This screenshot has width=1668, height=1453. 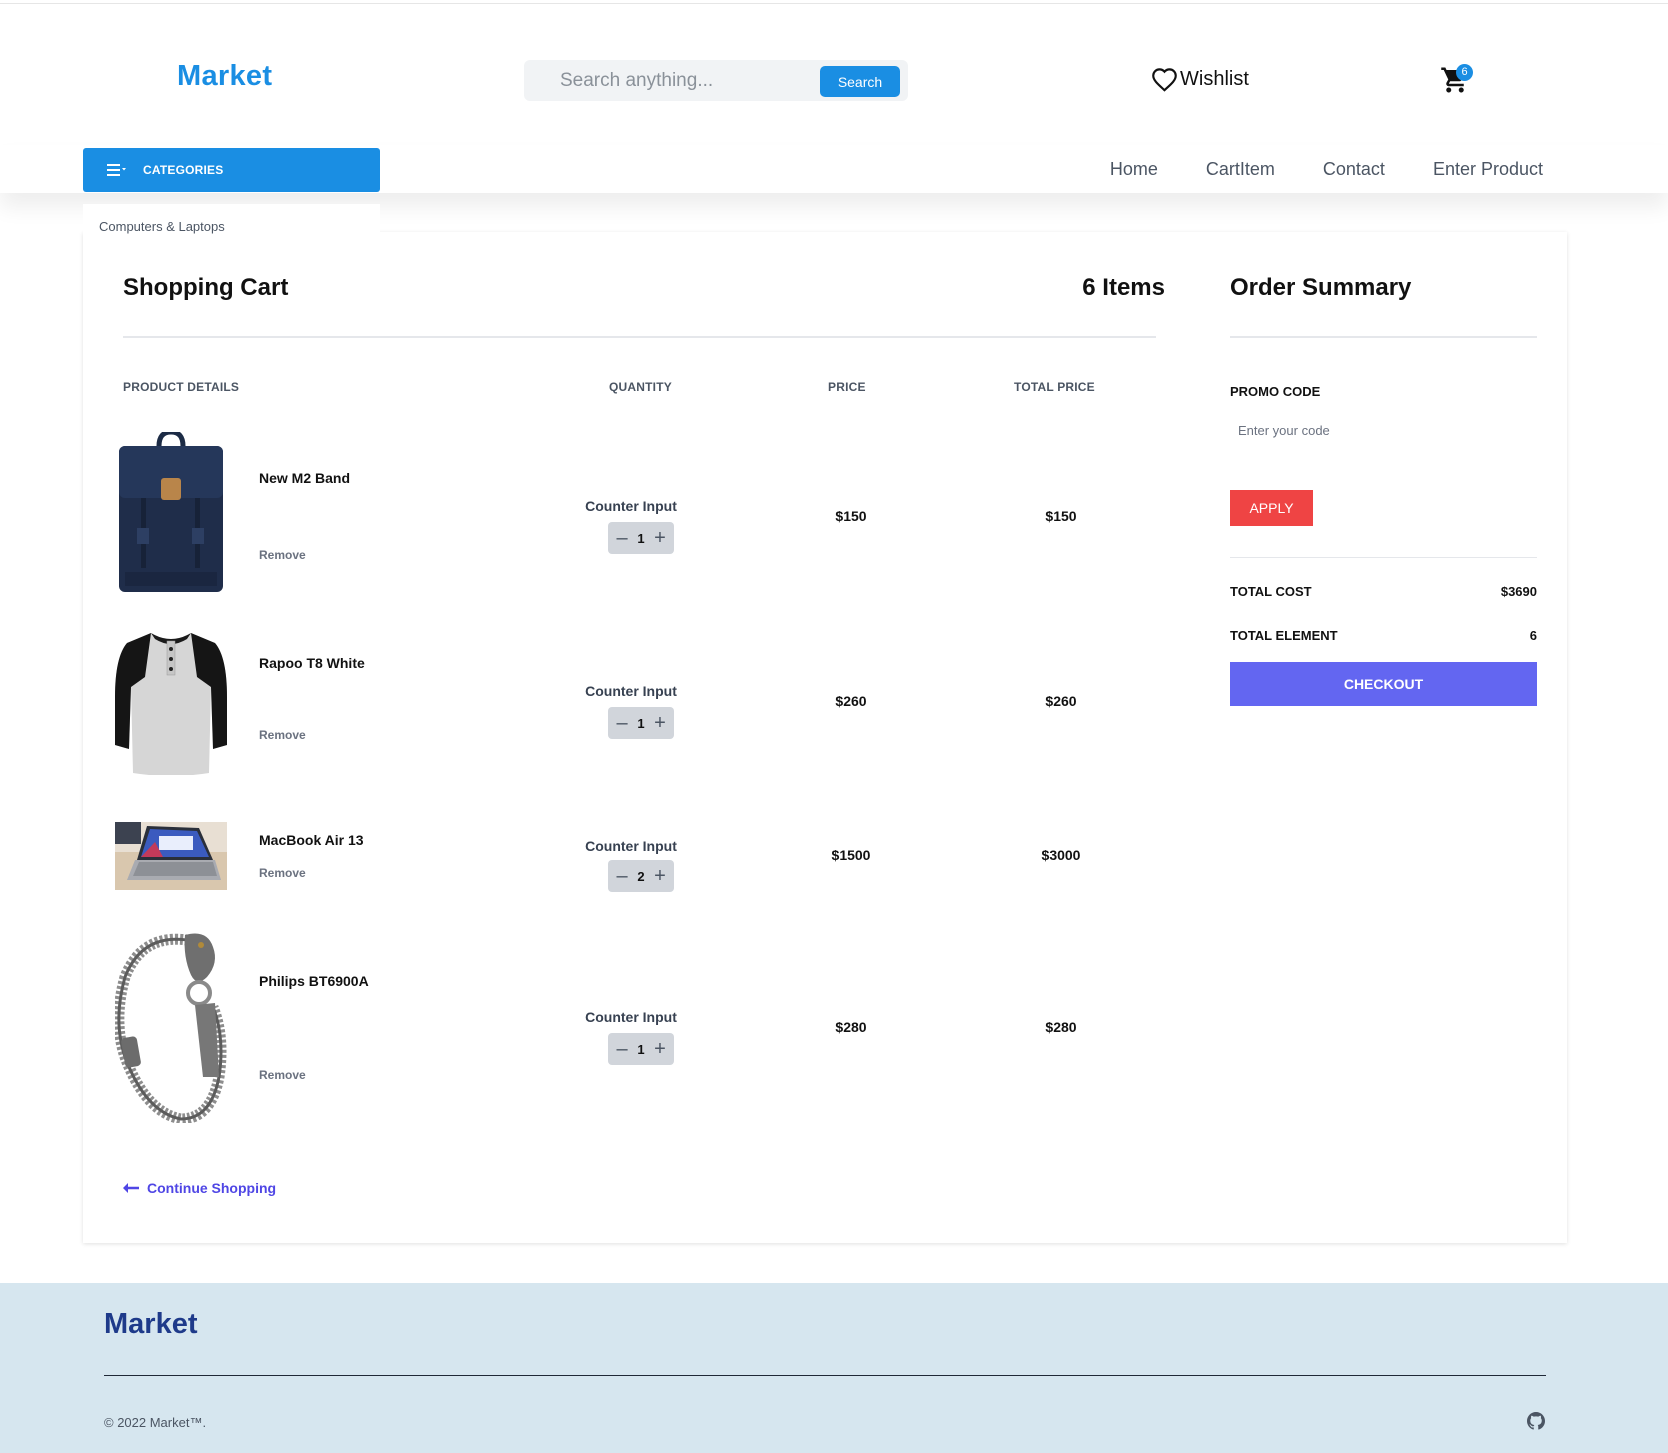 I want to click on site-logo: Market, so click(x=224, y=76).